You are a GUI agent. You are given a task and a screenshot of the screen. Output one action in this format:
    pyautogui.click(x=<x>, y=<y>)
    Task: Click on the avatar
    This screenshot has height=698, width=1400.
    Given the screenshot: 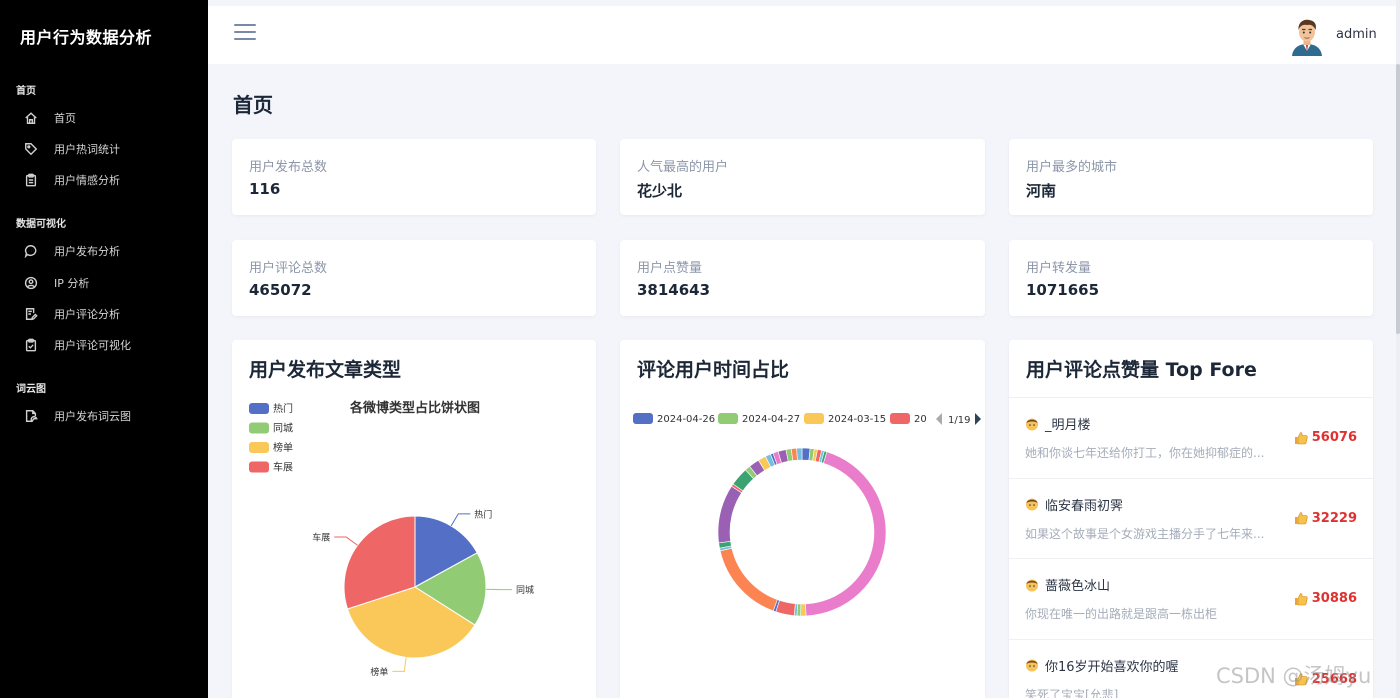 What is the action you would take?
    pyautogui.click(x=1307, y=37)
    